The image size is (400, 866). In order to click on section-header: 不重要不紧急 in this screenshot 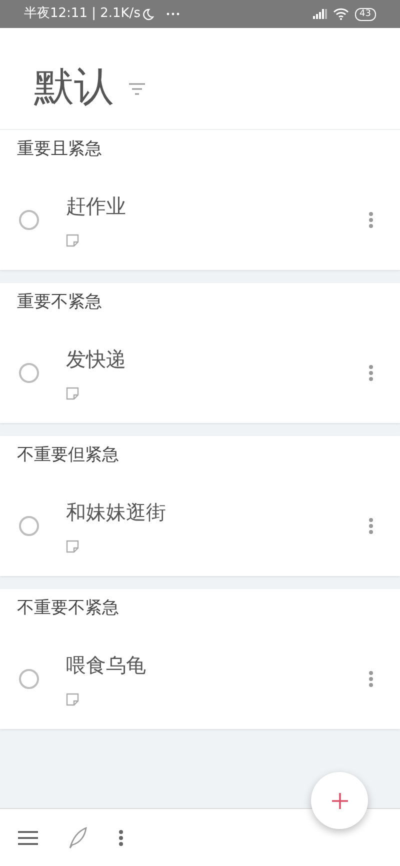, I will do `click(68, 608)`.